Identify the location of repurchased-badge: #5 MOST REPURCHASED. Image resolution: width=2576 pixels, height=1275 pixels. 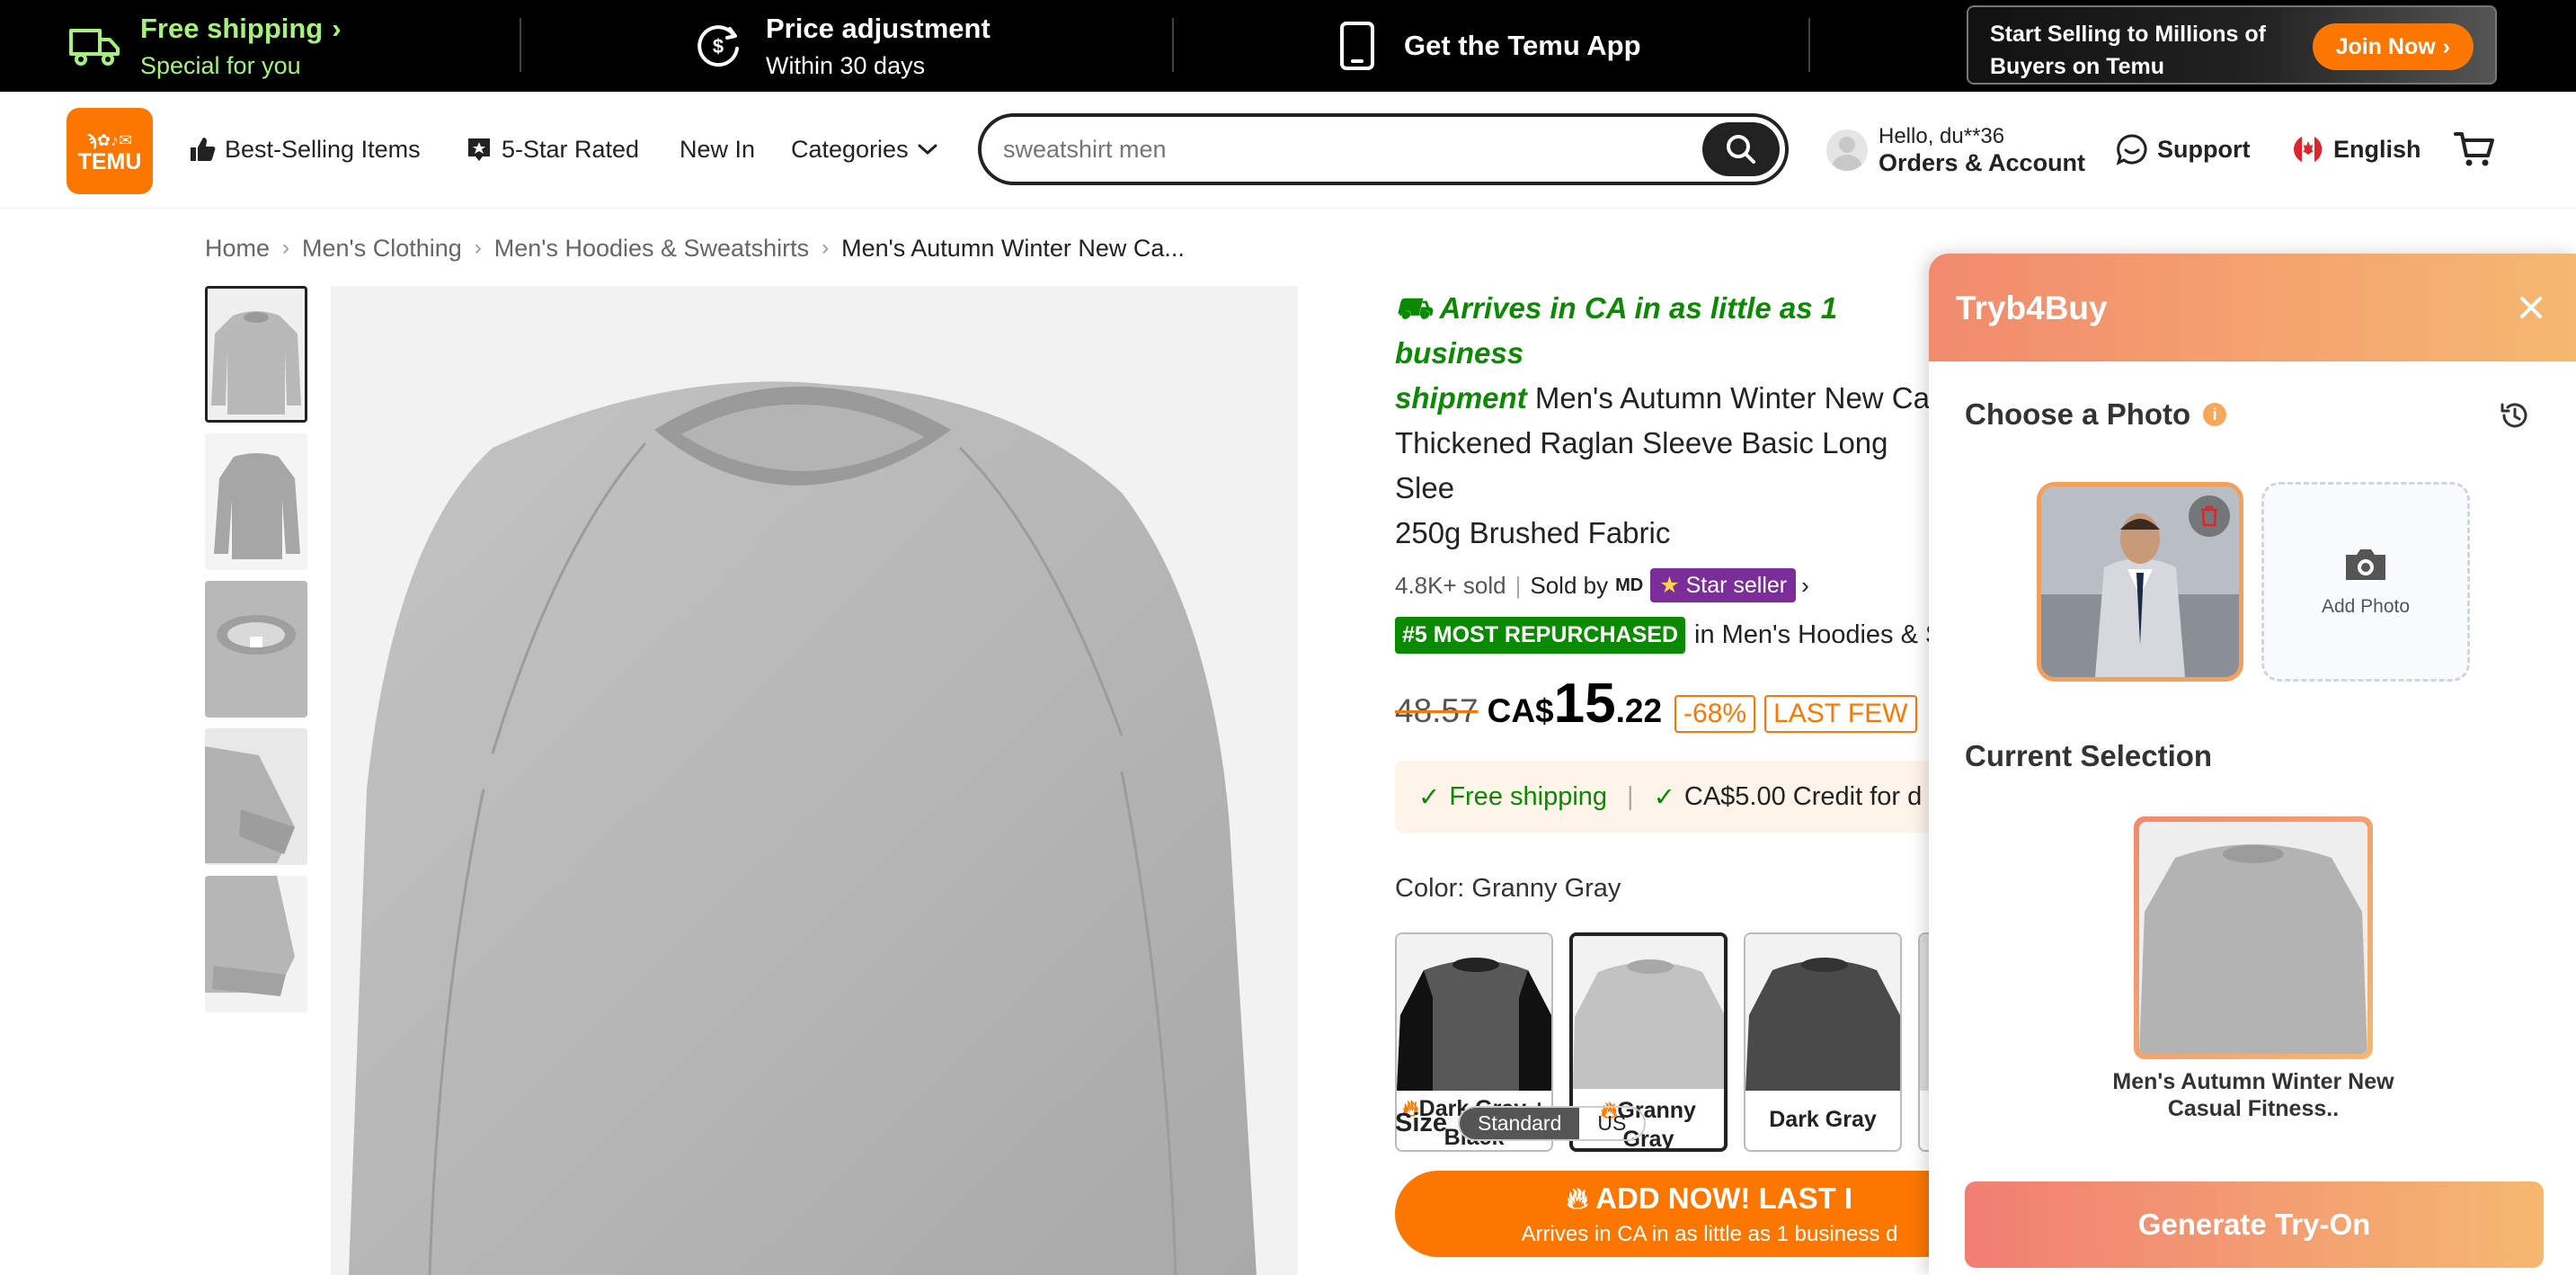
(1540, 635).